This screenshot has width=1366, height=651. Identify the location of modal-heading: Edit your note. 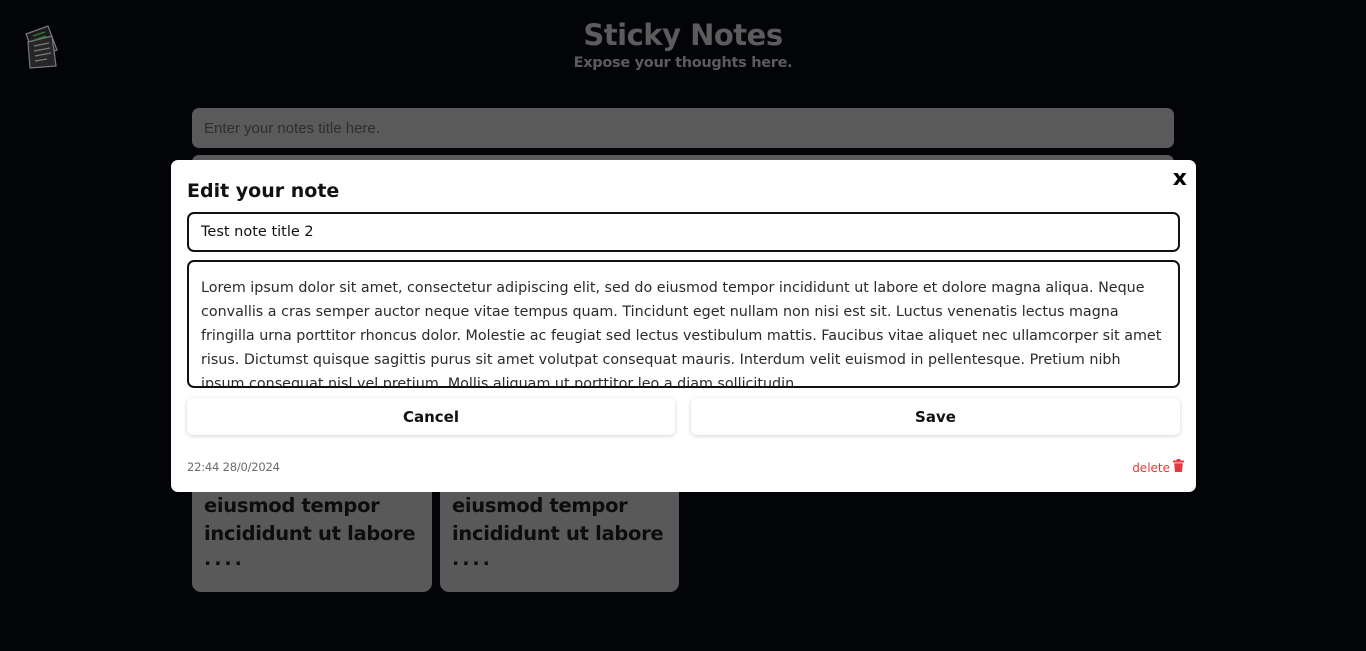
(263, 191).